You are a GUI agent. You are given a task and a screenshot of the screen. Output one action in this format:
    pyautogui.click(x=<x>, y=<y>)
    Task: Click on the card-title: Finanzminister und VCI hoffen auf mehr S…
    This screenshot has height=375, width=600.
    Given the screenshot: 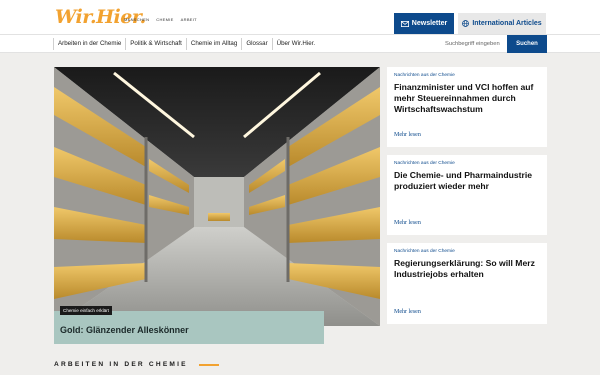 What is the action you would take?
    pyautogui.click(x=467, y=98)
    